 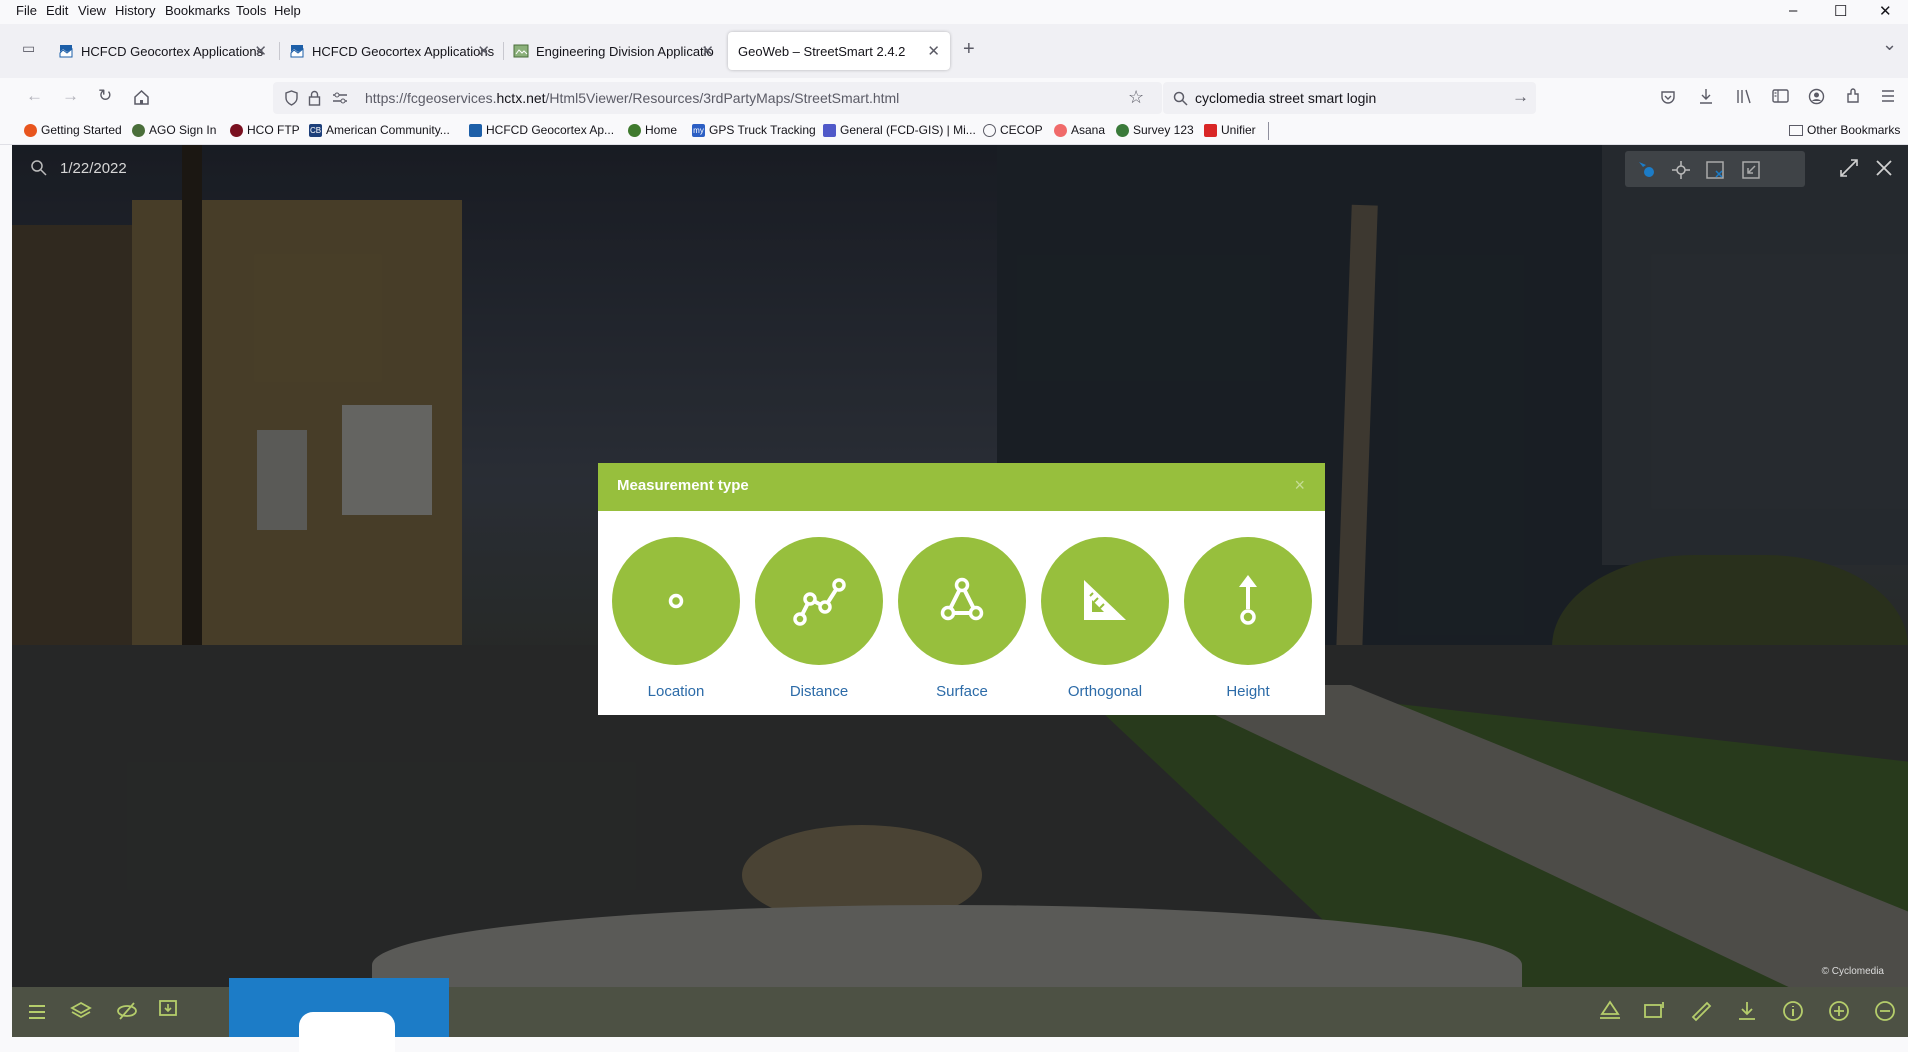 What do you see at coordinates (92, 10) in the screenshot?
I see `menu-view: View` at bounding box center [92, 10].